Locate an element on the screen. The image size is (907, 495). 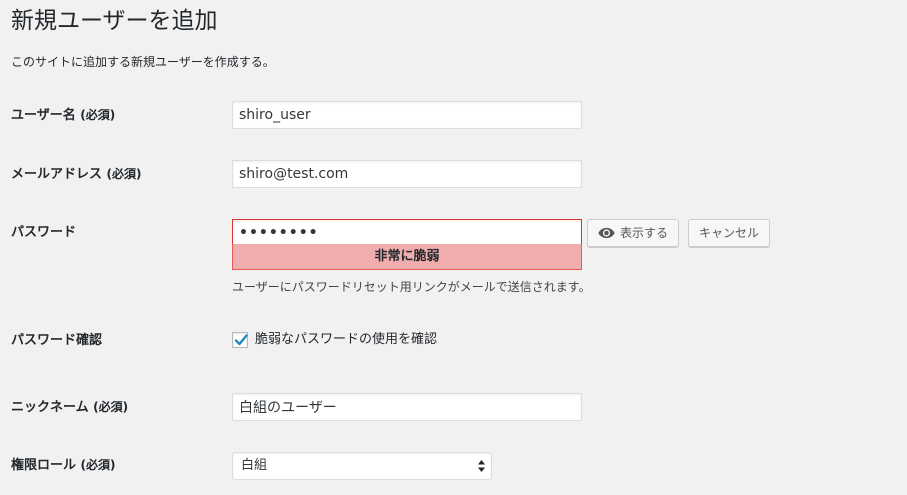
password-input is located at coordinates (407, 233).